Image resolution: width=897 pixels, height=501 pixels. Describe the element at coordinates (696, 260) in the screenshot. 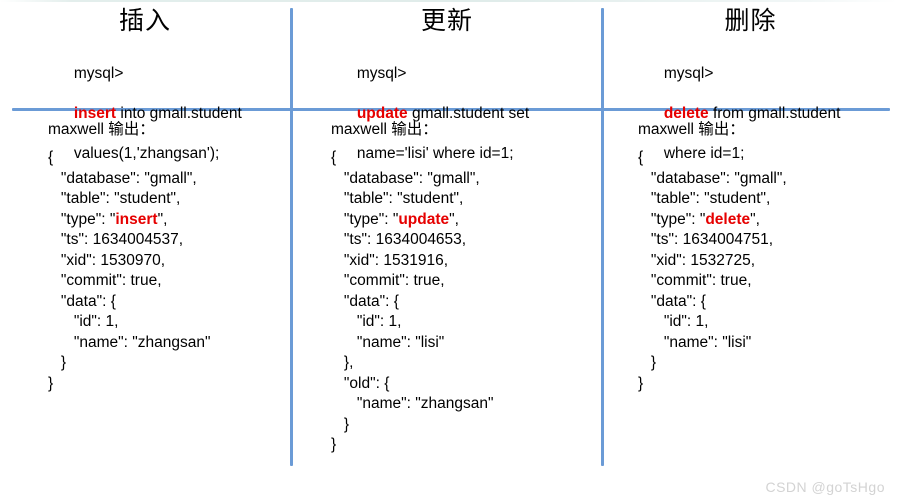

I see `json-line: "xid": 1532725,` at that location.